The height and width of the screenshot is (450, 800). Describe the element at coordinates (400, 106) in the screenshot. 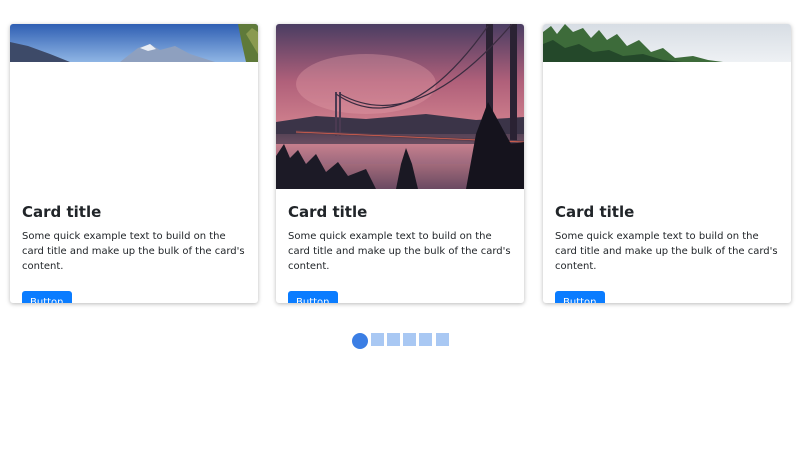

I see `suspension-bridge-sunset-image` at that location.